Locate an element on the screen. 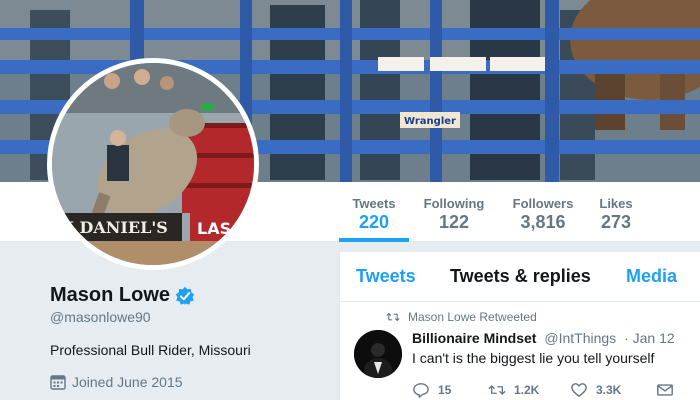 Image resolution: width=700 pixels, height=400 pixels. stat-tweets-label: Tweets is located at coordinates (374, 203).